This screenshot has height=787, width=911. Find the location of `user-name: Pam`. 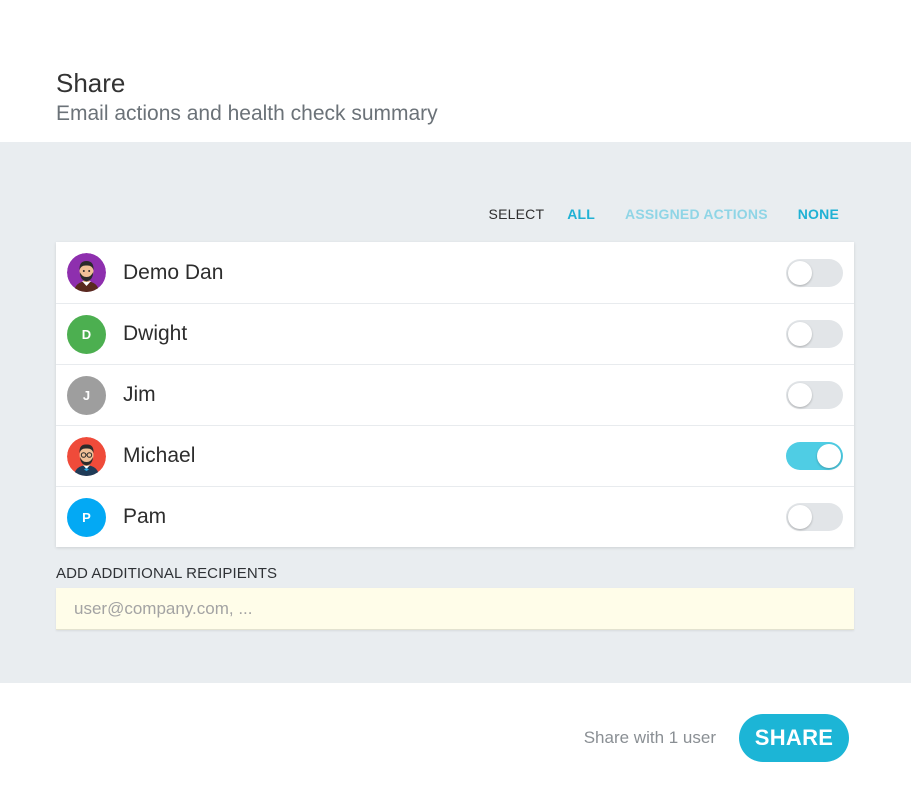

user-name: Pam is located at coordinates (145, 516).